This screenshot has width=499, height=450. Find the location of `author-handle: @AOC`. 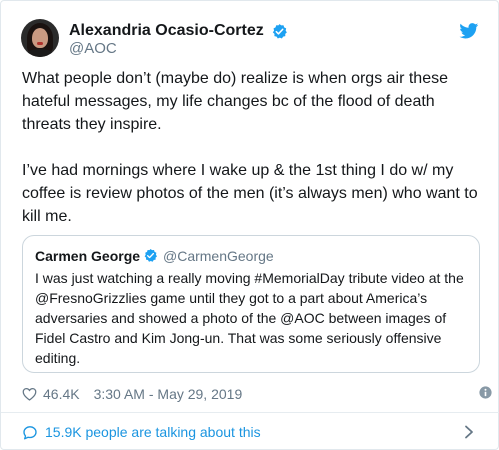

author-handle: @AOC is located at coordinates (93, 49).